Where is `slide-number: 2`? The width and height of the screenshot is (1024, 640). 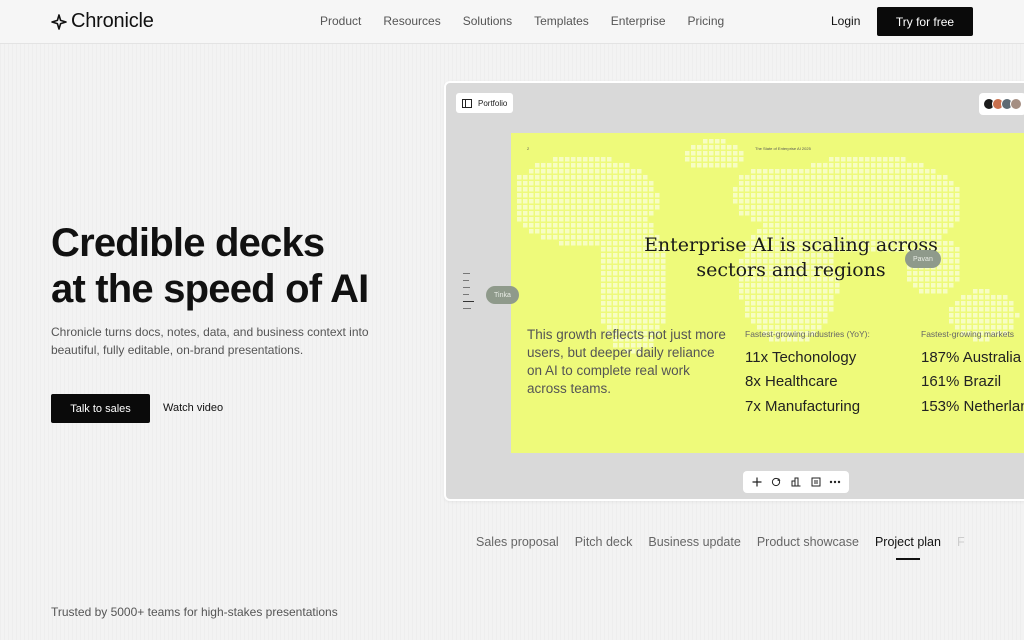 slide-number: 2 is located at coordinates (528, 148).